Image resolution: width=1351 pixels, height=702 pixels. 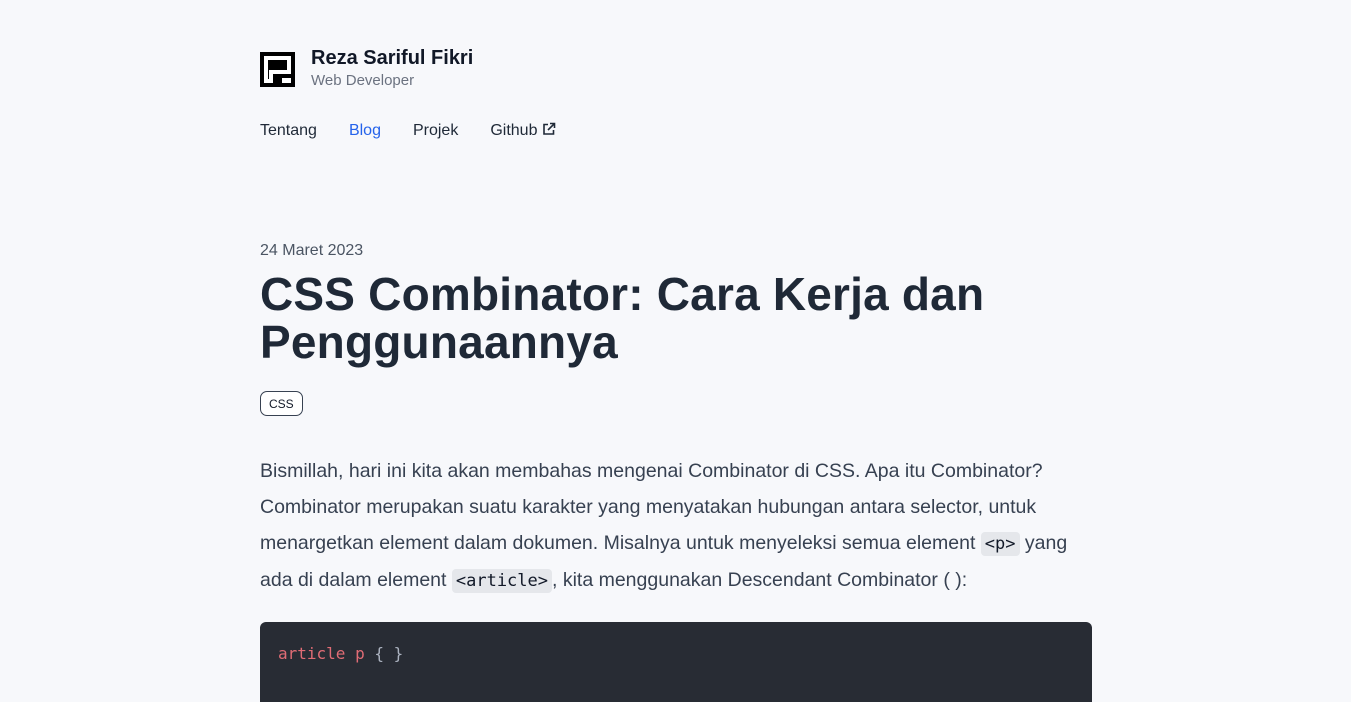 What do you see at coordinates (676, 662) in the screenshot?
I see `code-block: article p { }` at bounding box center [676, 662].